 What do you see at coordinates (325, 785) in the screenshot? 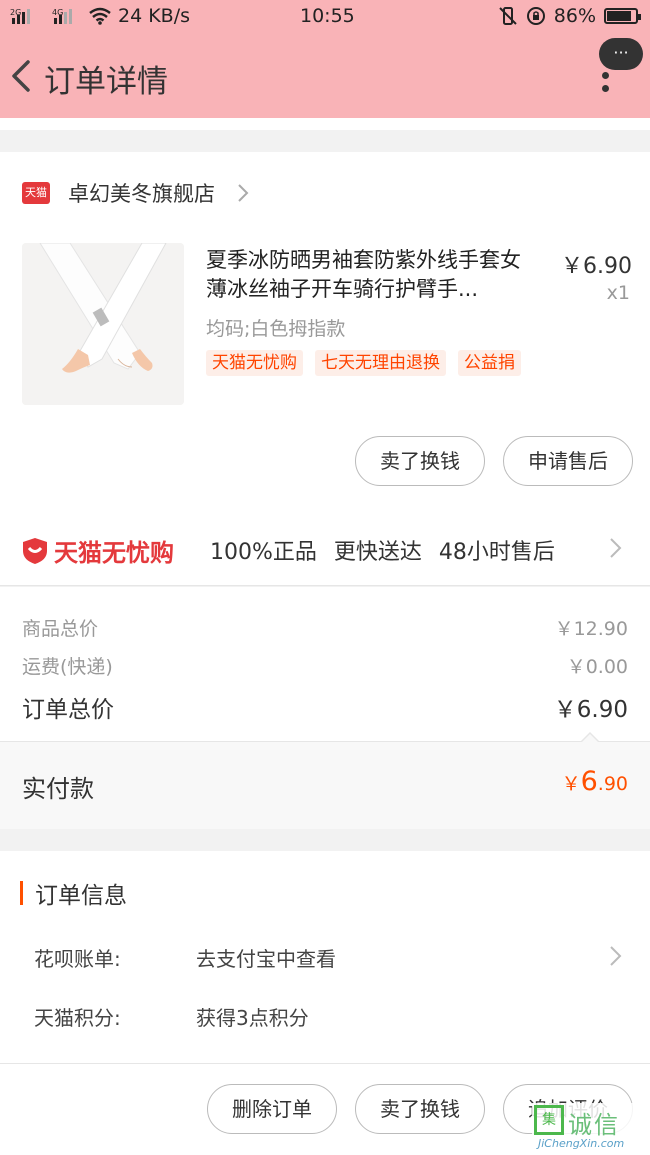
I see `actual-payment-box: 实付款 ￥6.90` at bounding box center [325, 785].